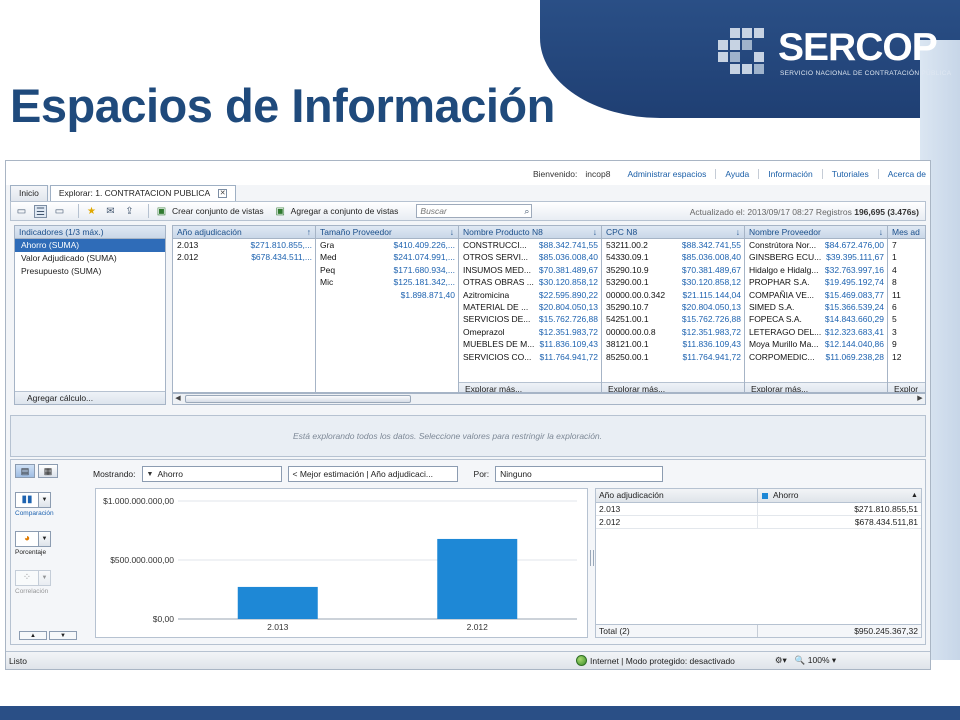 The height and width of the screenshot is (720, 960). What do you see at coordinates (90, 271) in the screenshot?
I see `indicator-presupuesto: Presupuesto (SUMA)` at bounding box center [90, 271].